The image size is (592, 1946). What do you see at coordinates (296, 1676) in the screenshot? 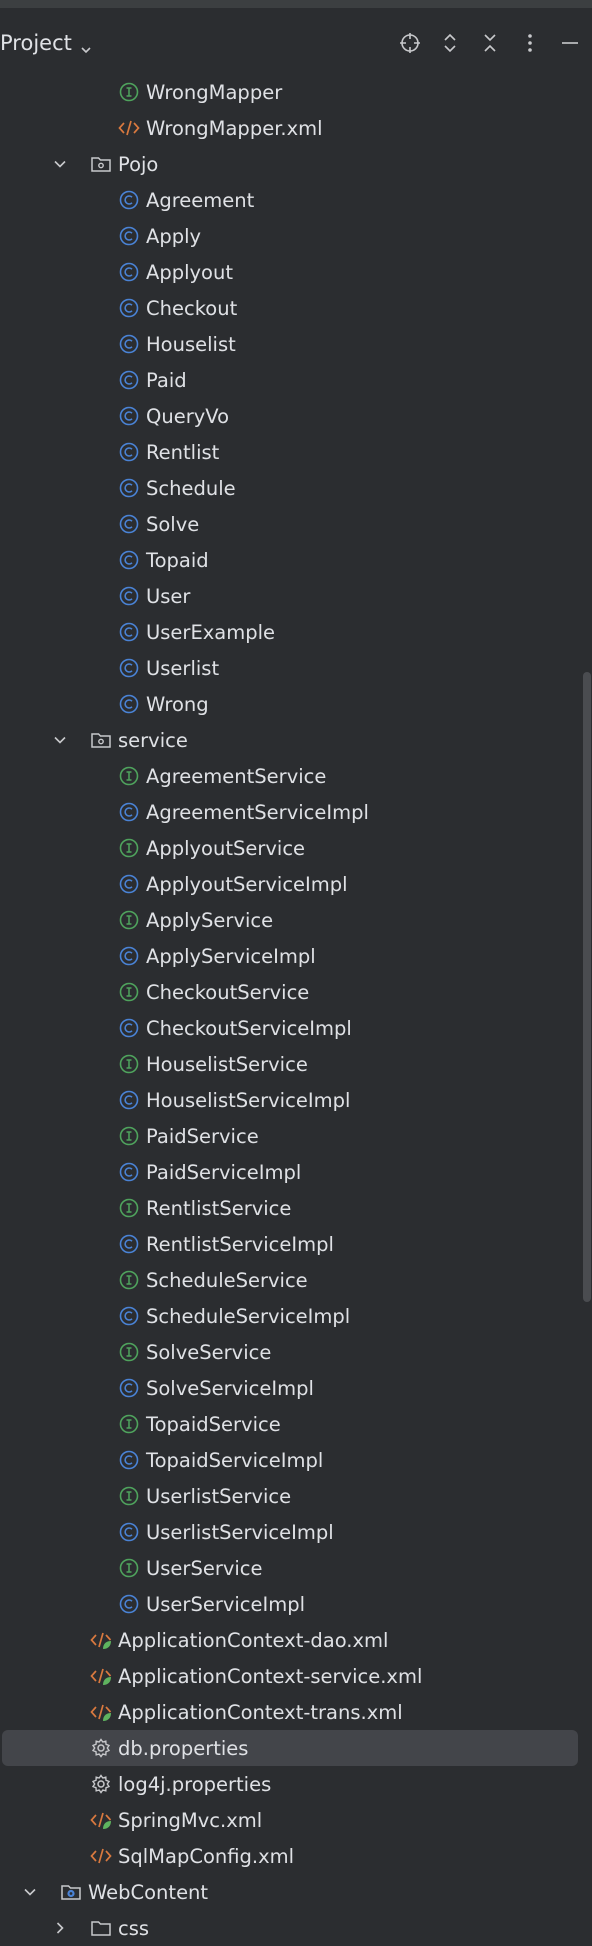
I see `tree-file-row: ApplicationContext-service.xml` at bounding box center [296, 1676].